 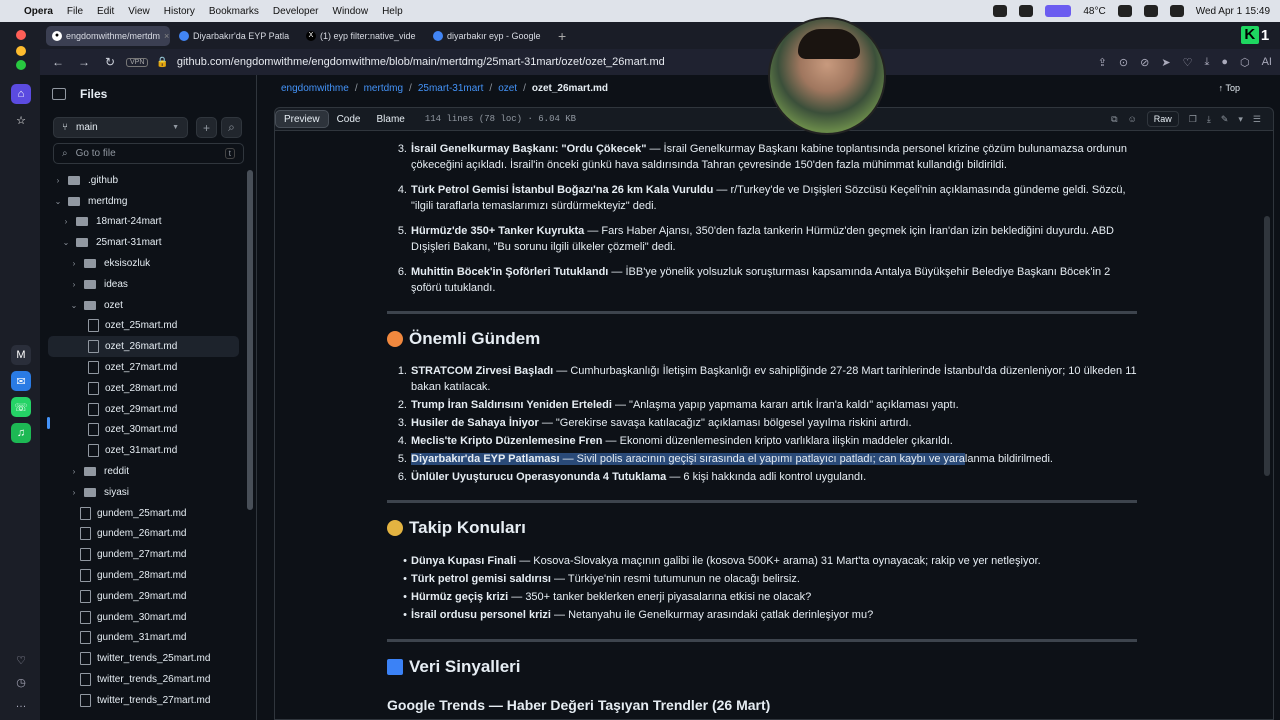 I want to click on share-icon: ⇪, so click(x=1102, y=62).